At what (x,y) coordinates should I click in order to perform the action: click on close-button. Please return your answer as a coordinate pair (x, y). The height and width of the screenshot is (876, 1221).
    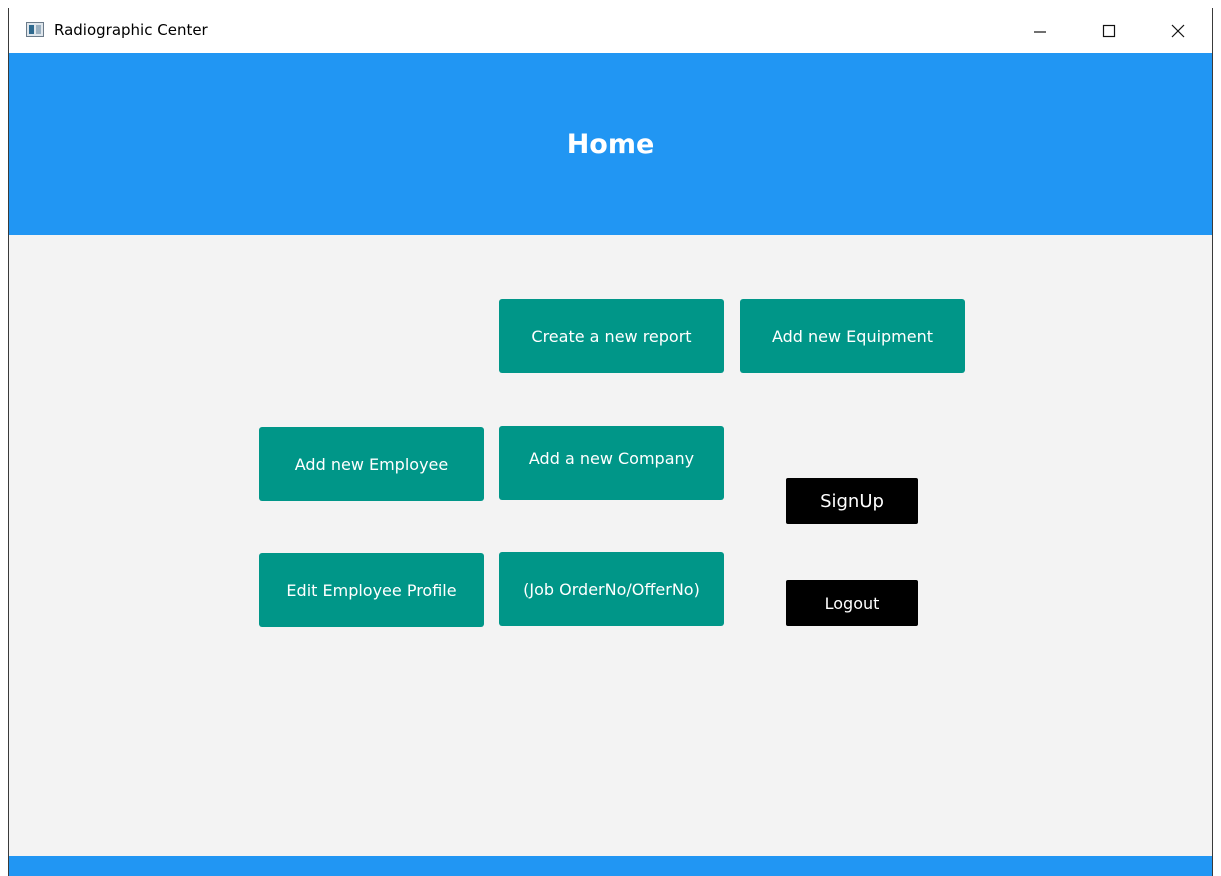
    Looking at the image, I should click on (1178, 30).